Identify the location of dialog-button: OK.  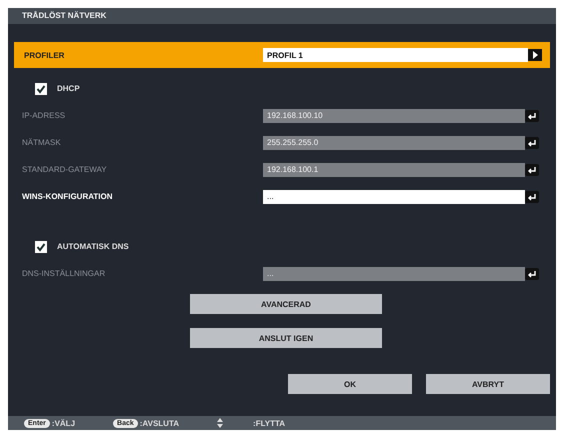
(350, 384).